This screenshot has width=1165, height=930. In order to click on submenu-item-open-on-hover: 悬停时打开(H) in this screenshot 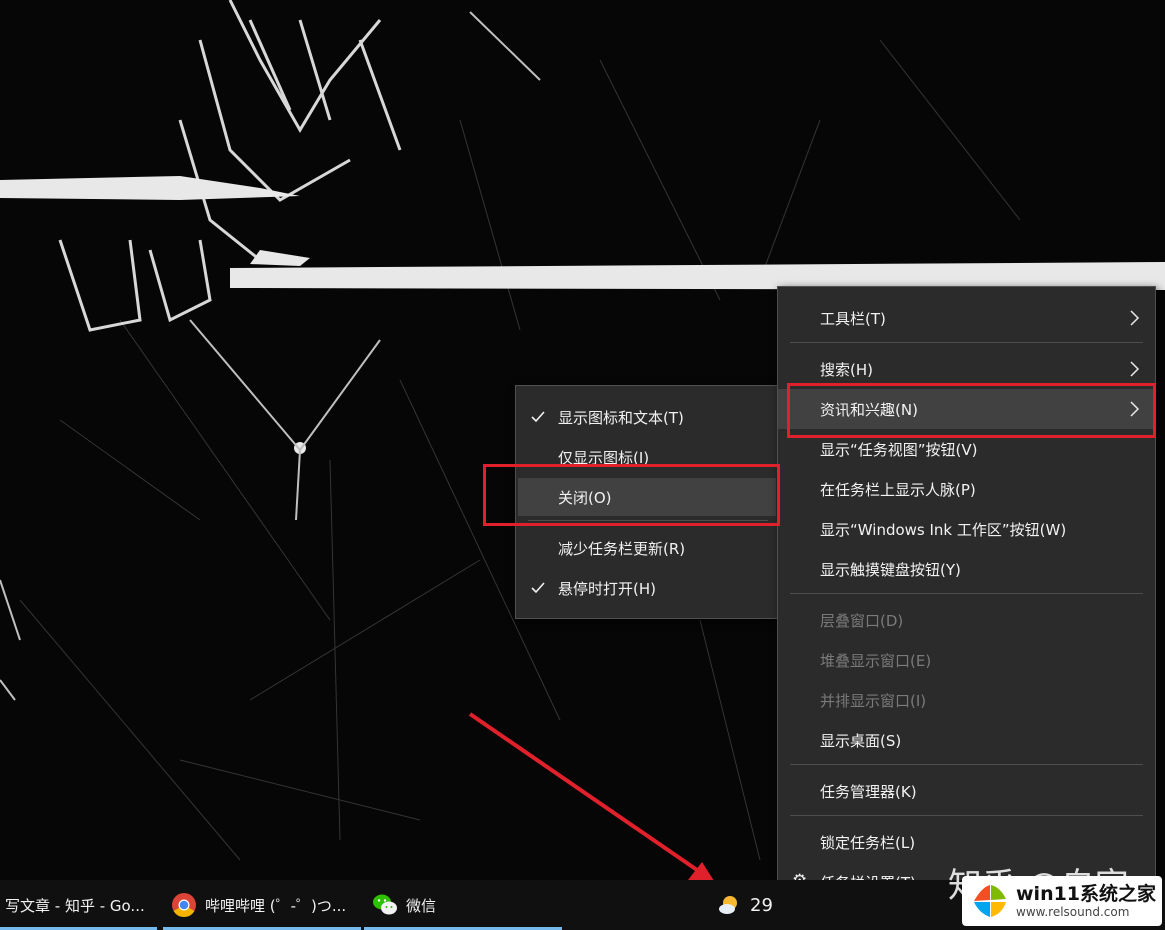, I will do `click(648, 588)`.